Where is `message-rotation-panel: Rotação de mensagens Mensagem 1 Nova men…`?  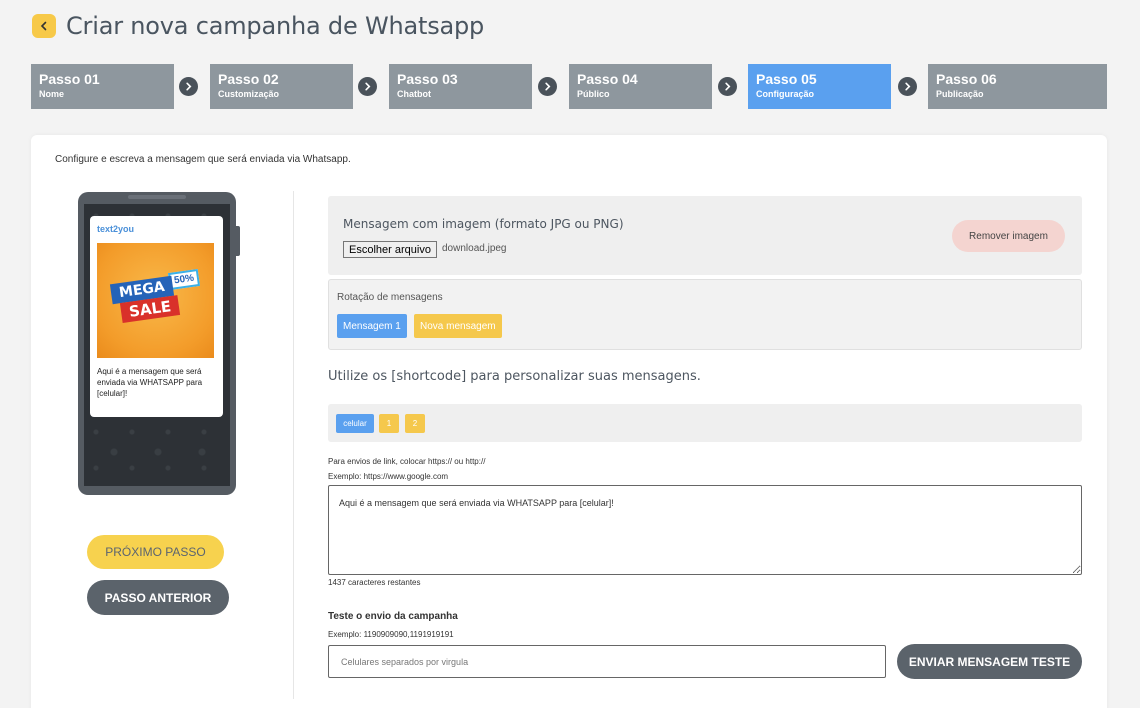 message-rotation-panel: Rotação de mensagens Mensagem 1 Nova men… is located at coordinates (705, 314).